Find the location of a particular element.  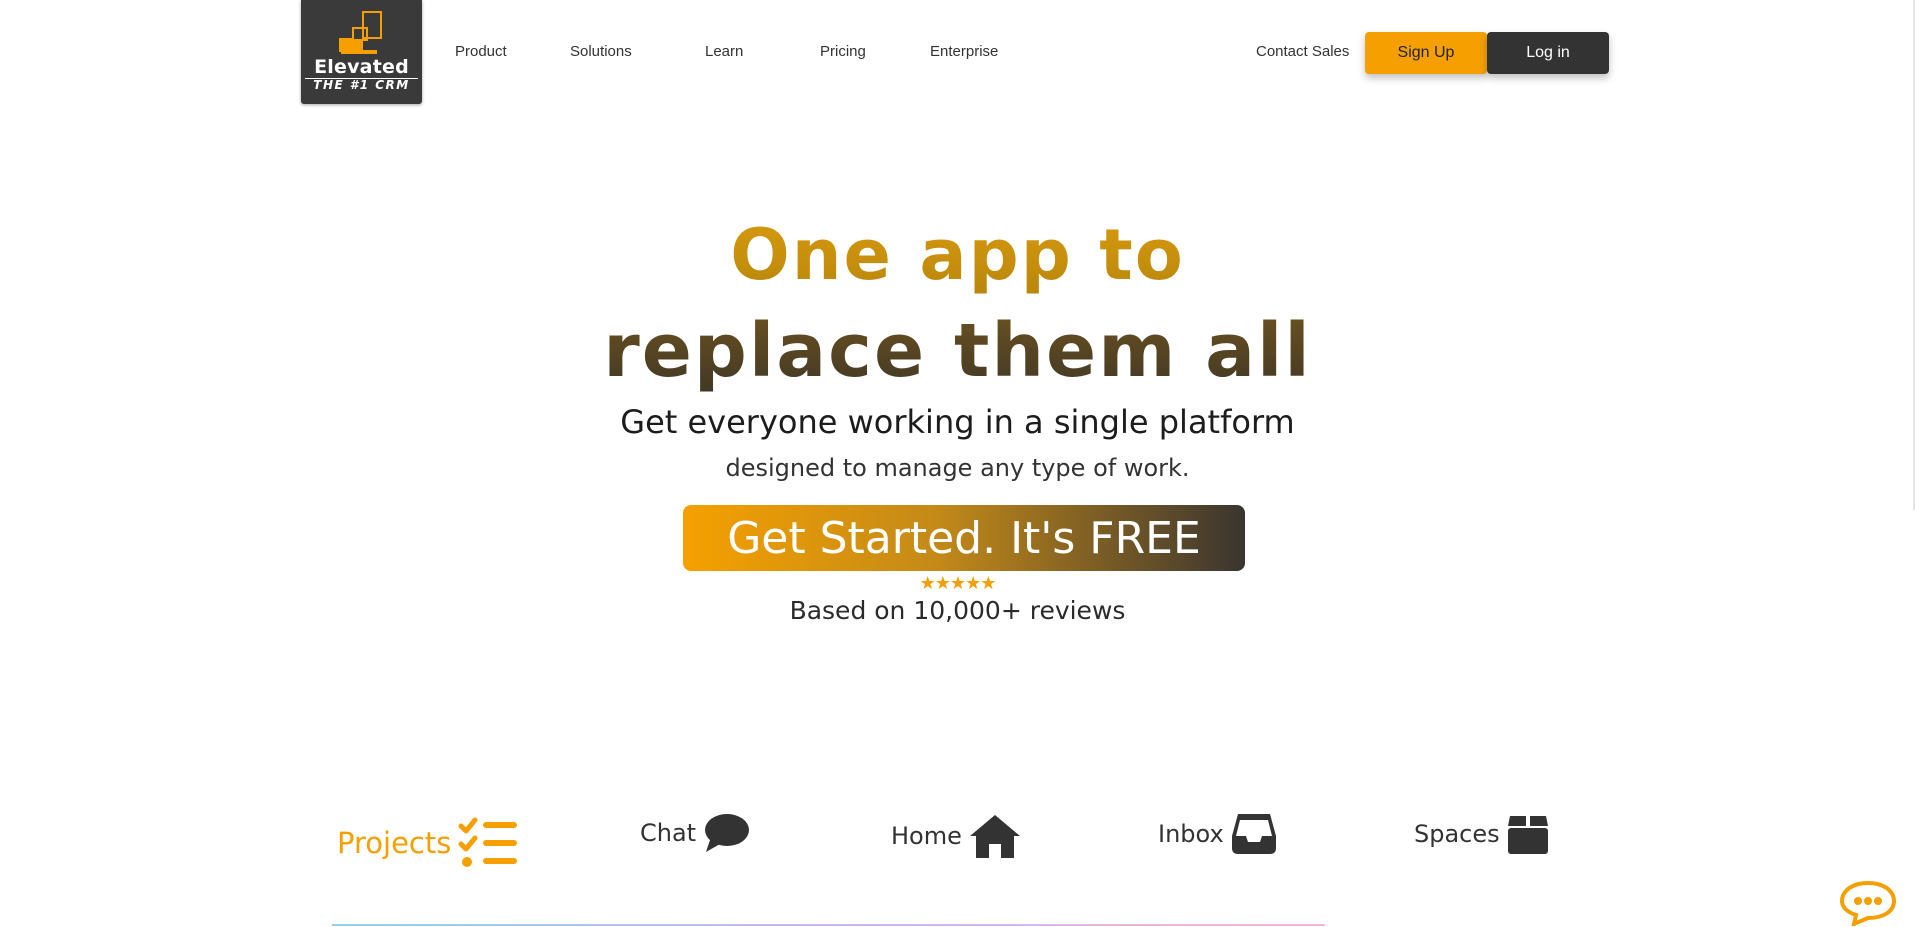

chat-widget-icon is located at coordinates (1868, 903).